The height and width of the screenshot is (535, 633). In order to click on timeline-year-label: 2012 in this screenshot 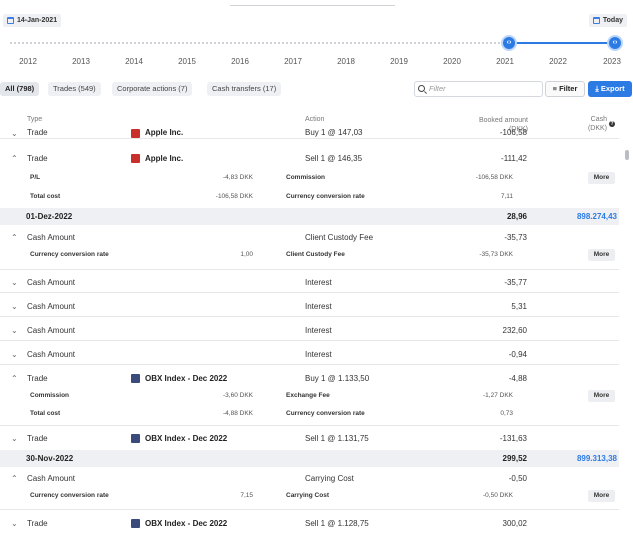, I will do `click(28, 61)`.